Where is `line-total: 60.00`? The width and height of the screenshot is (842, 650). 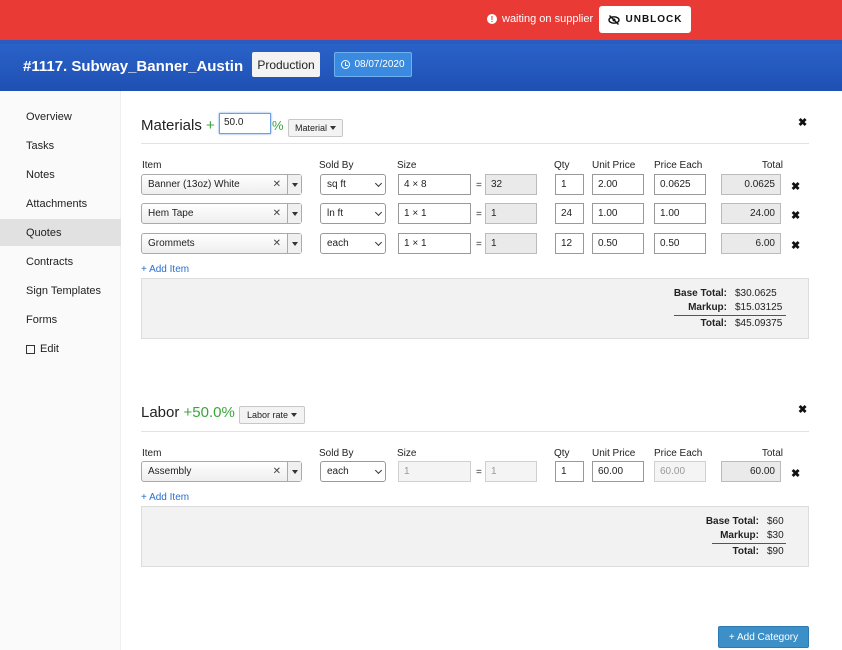 line-total: 60.00 is located at coordinates (751, 471).